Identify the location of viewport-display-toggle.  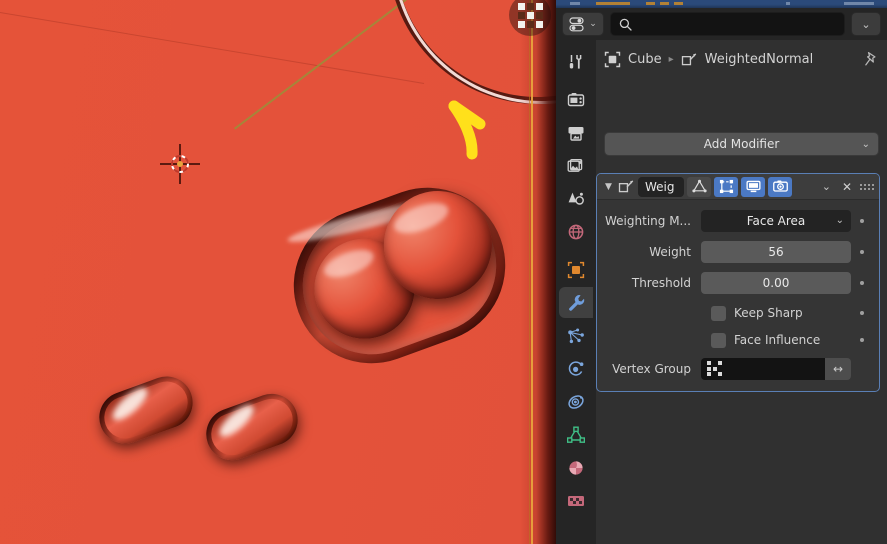
(753, 186).